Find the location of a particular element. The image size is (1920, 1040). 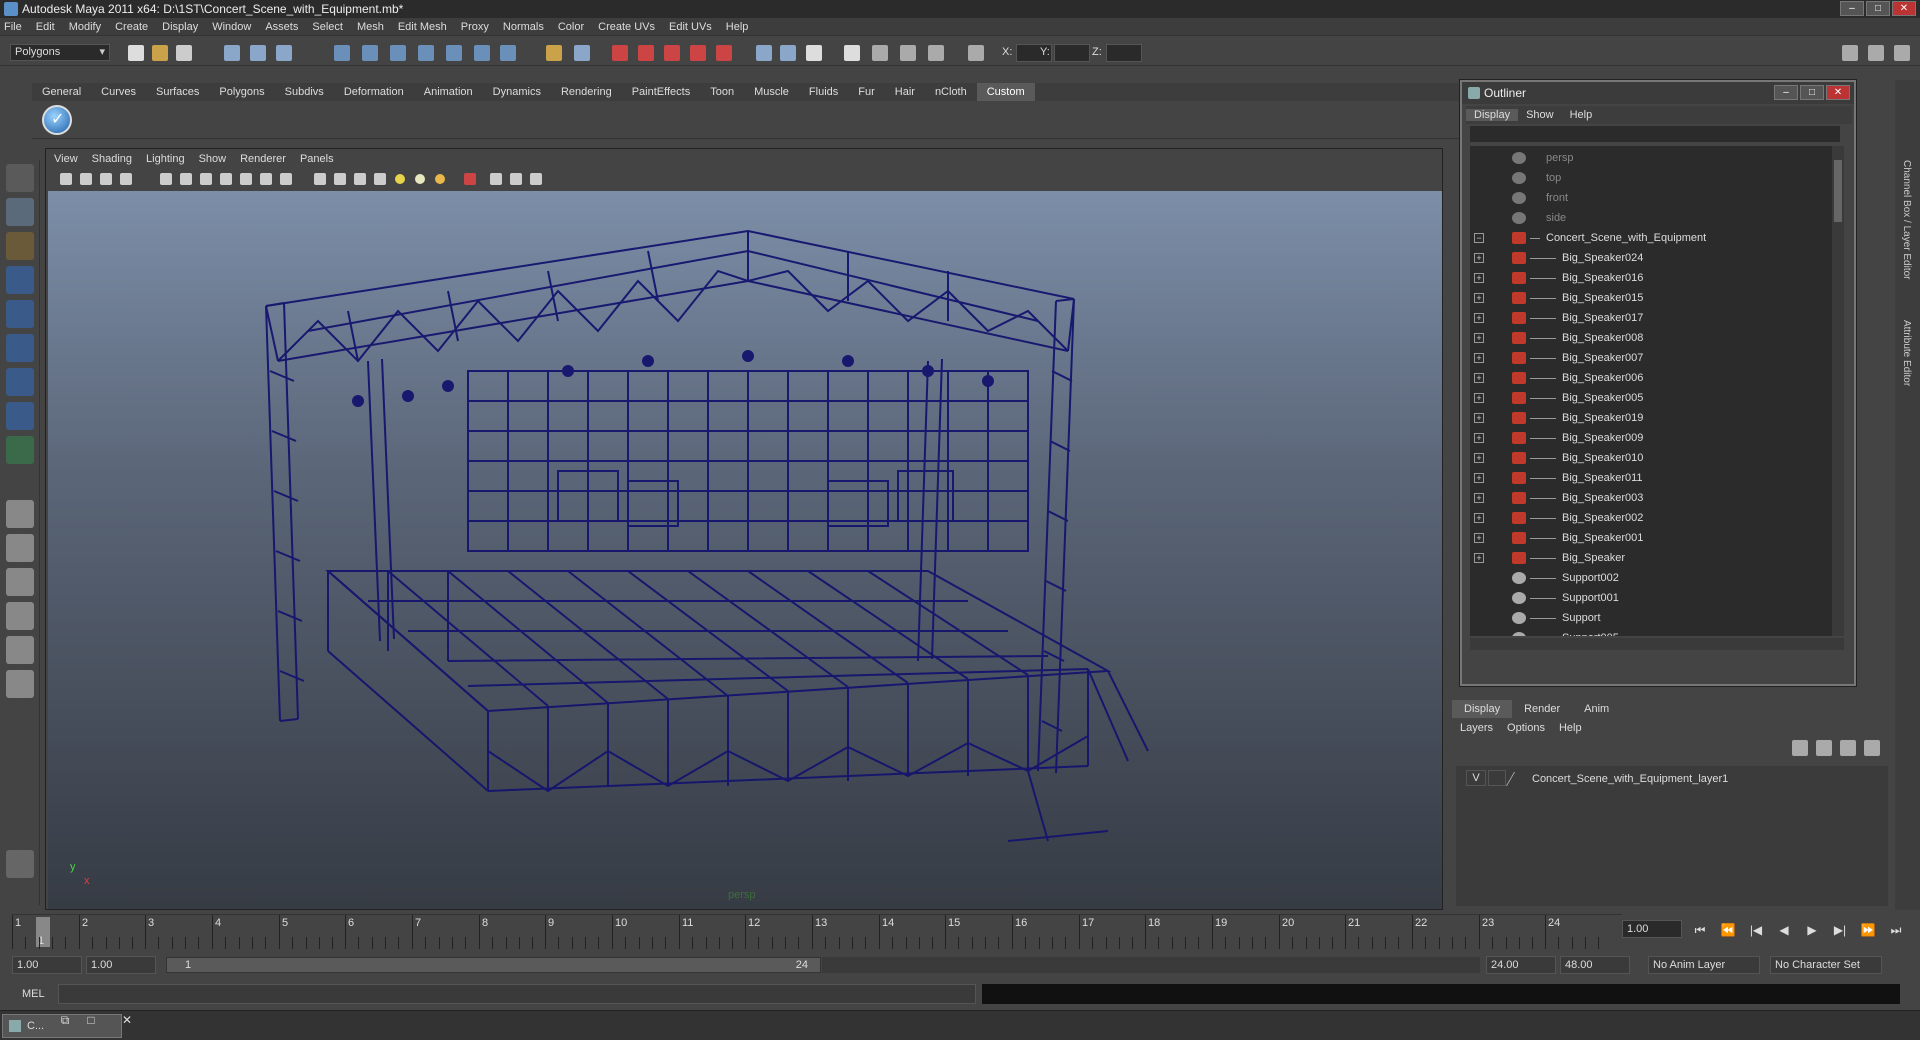

shelf-tab-painteffects: PaintEffects is located at coordinates (661, 92).